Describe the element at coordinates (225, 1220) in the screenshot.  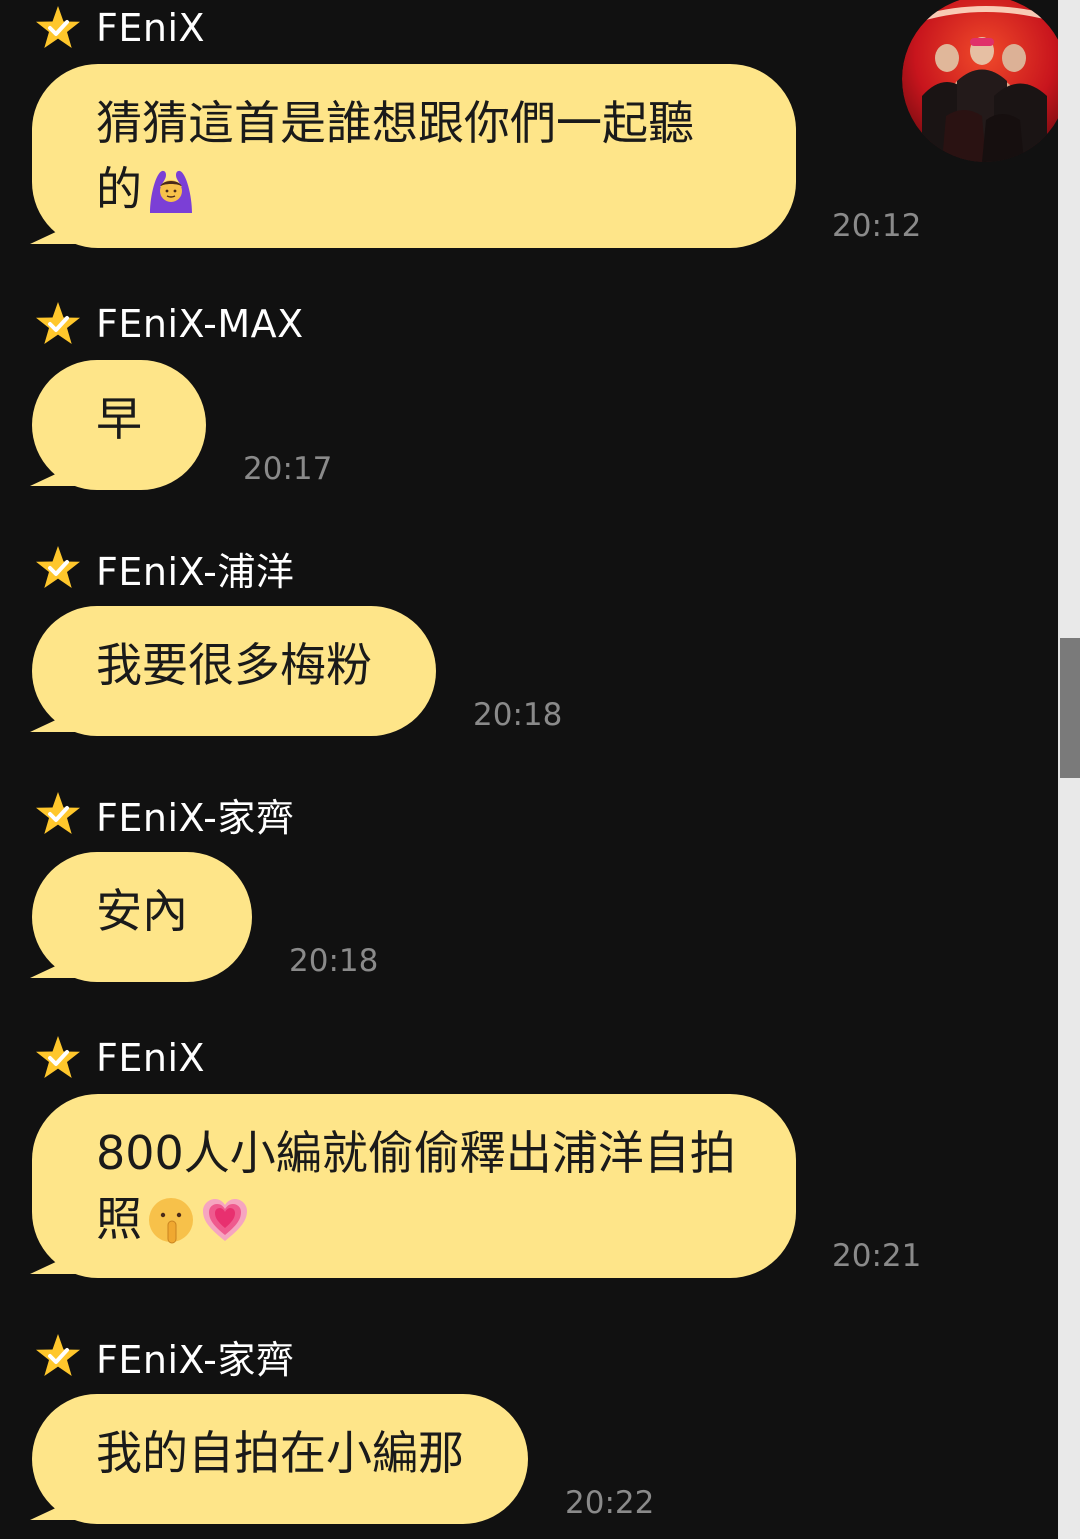
I see `growing-heart-emoji-icon` at that location.